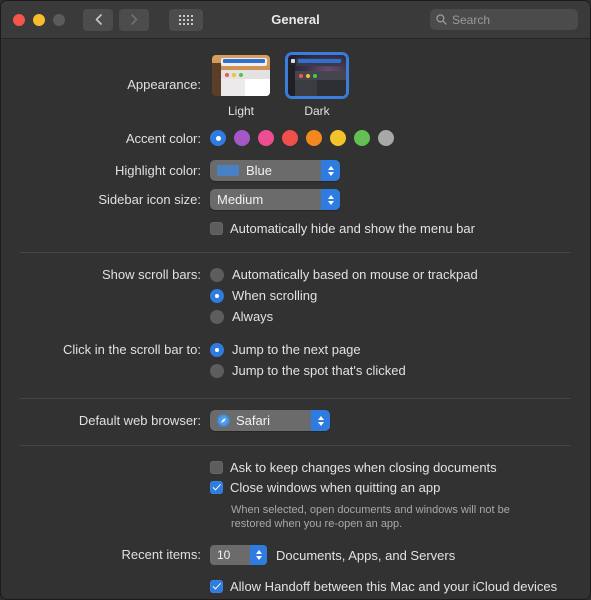 This screenshot has height=600, width=591. I want to click on accent-color-swatches, so click(400, 138).